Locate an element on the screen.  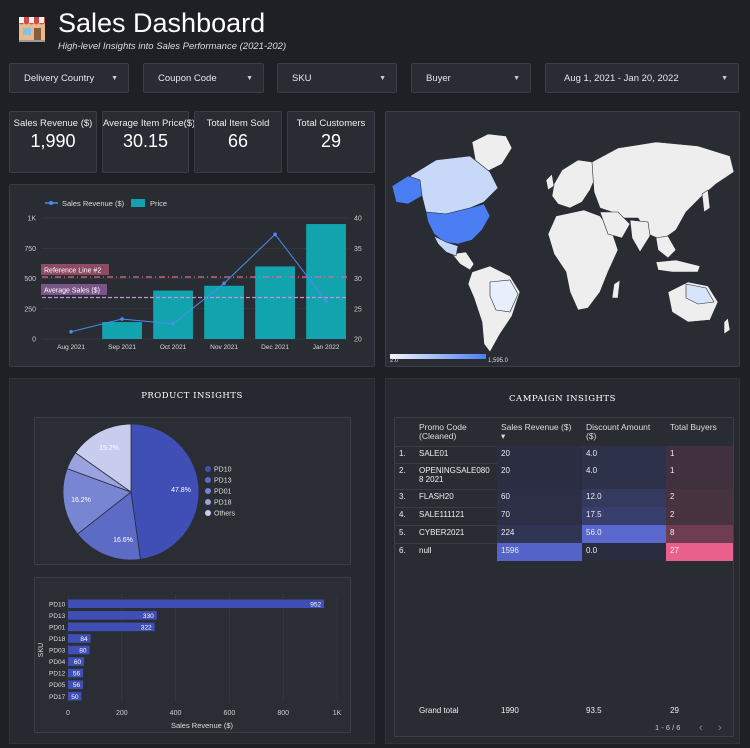
date-range-filter: Aug 1, 2021 - Jan 20, 2022 ▼ is located at coordinates (642, 78).